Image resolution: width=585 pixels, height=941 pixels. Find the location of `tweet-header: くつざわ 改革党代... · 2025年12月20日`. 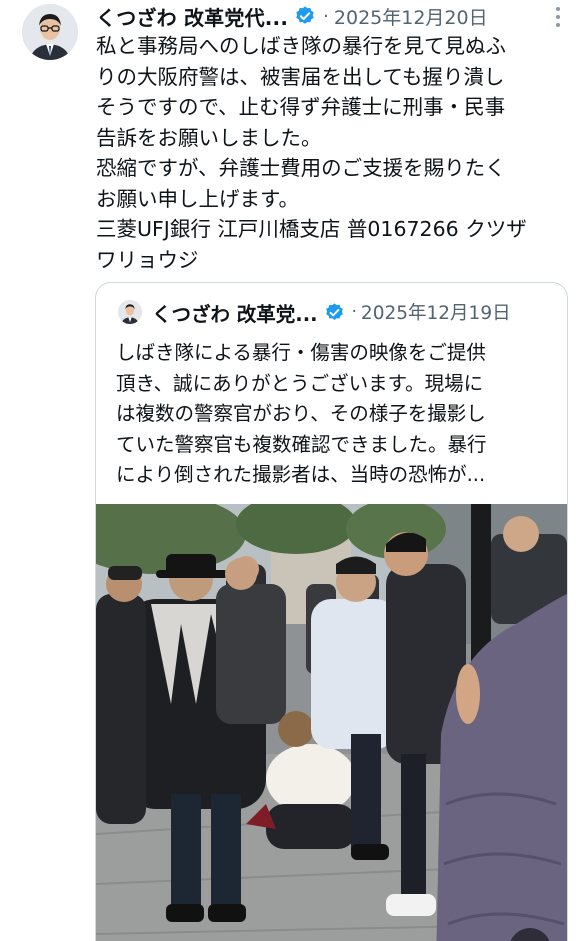

tweet-header: くつざわ 改革党代... · 2025年12月20日 is located at coordinates (335, 16).